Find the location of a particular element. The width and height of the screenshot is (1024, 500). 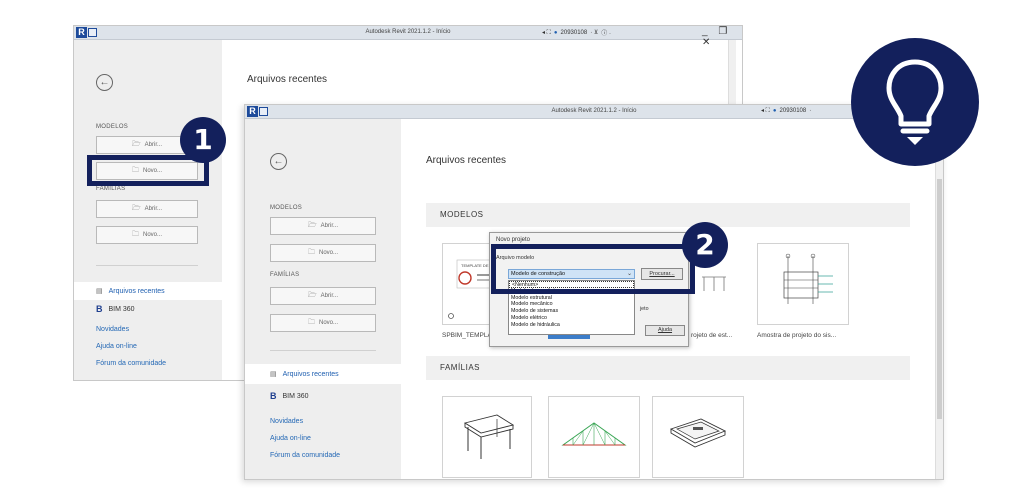

table-icon is located at coordinates (489, 436).